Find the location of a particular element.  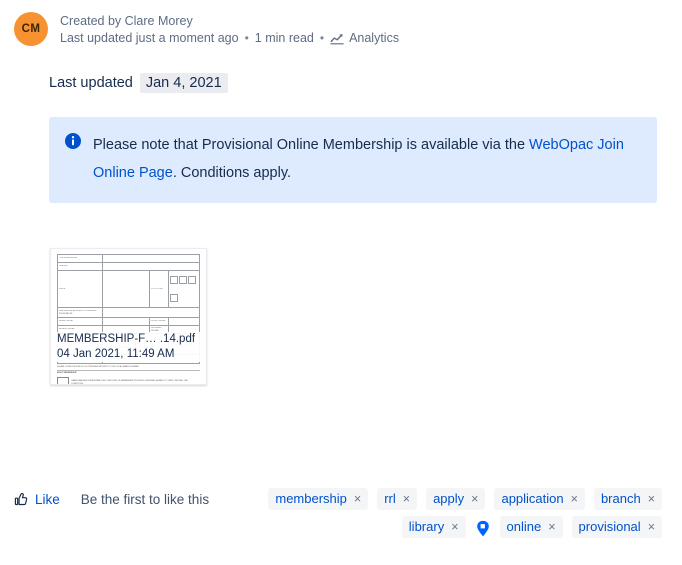

like-button: Like is located at coordinates (37, 497).